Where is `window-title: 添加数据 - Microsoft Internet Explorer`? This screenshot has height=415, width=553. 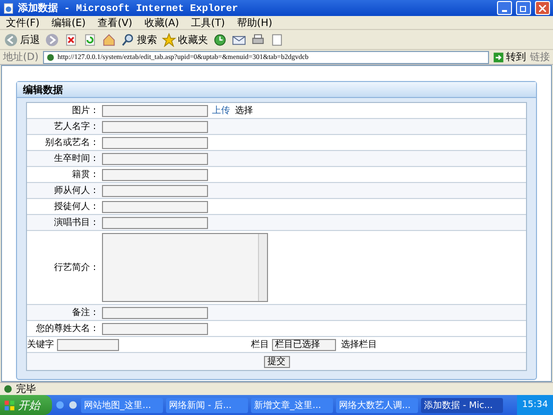 window-title: 添加数据 - Microsoft Internet Explorer is located at coordinates (129, 8).